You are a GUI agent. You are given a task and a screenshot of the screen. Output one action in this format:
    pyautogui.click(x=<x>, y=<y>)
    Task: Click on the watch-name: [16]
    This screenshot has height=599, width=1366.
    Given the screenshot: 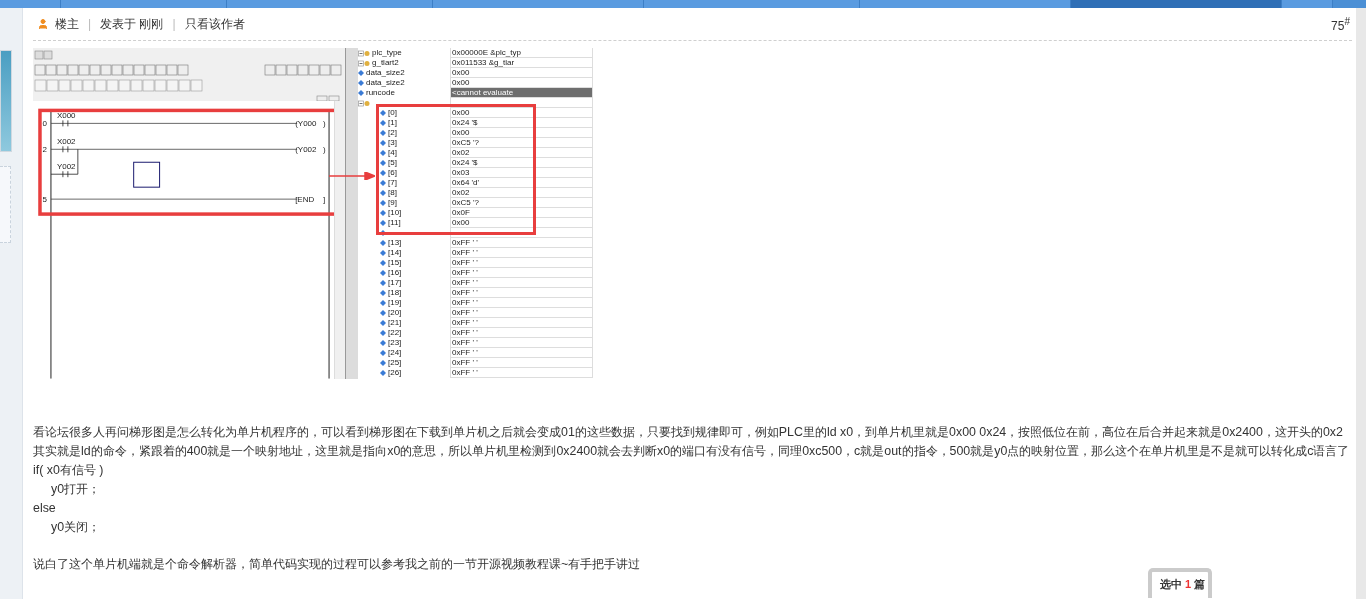 What is the action you would take?
    pyautogui.click(x=395, y=273)
    